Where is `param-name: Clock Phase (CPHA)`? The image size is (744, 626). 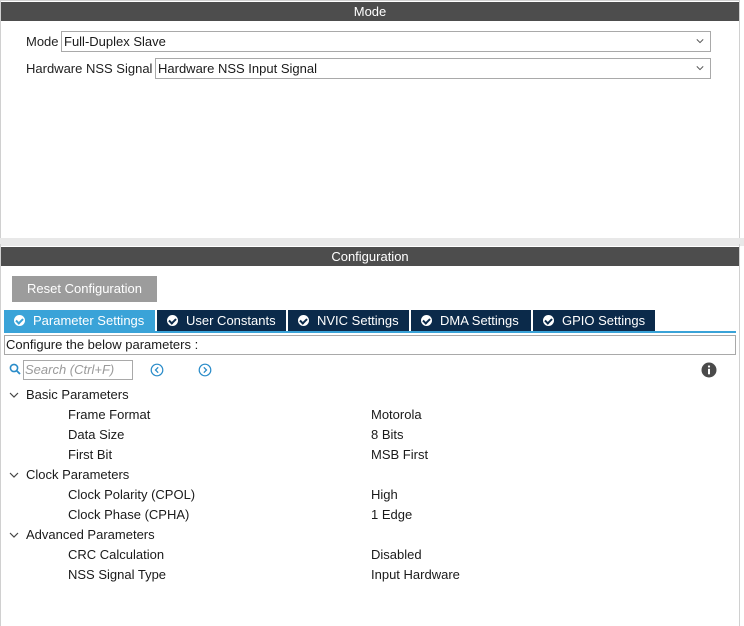
param-name: Clock Phase (CPHA) is located at coordinates (128, 515).